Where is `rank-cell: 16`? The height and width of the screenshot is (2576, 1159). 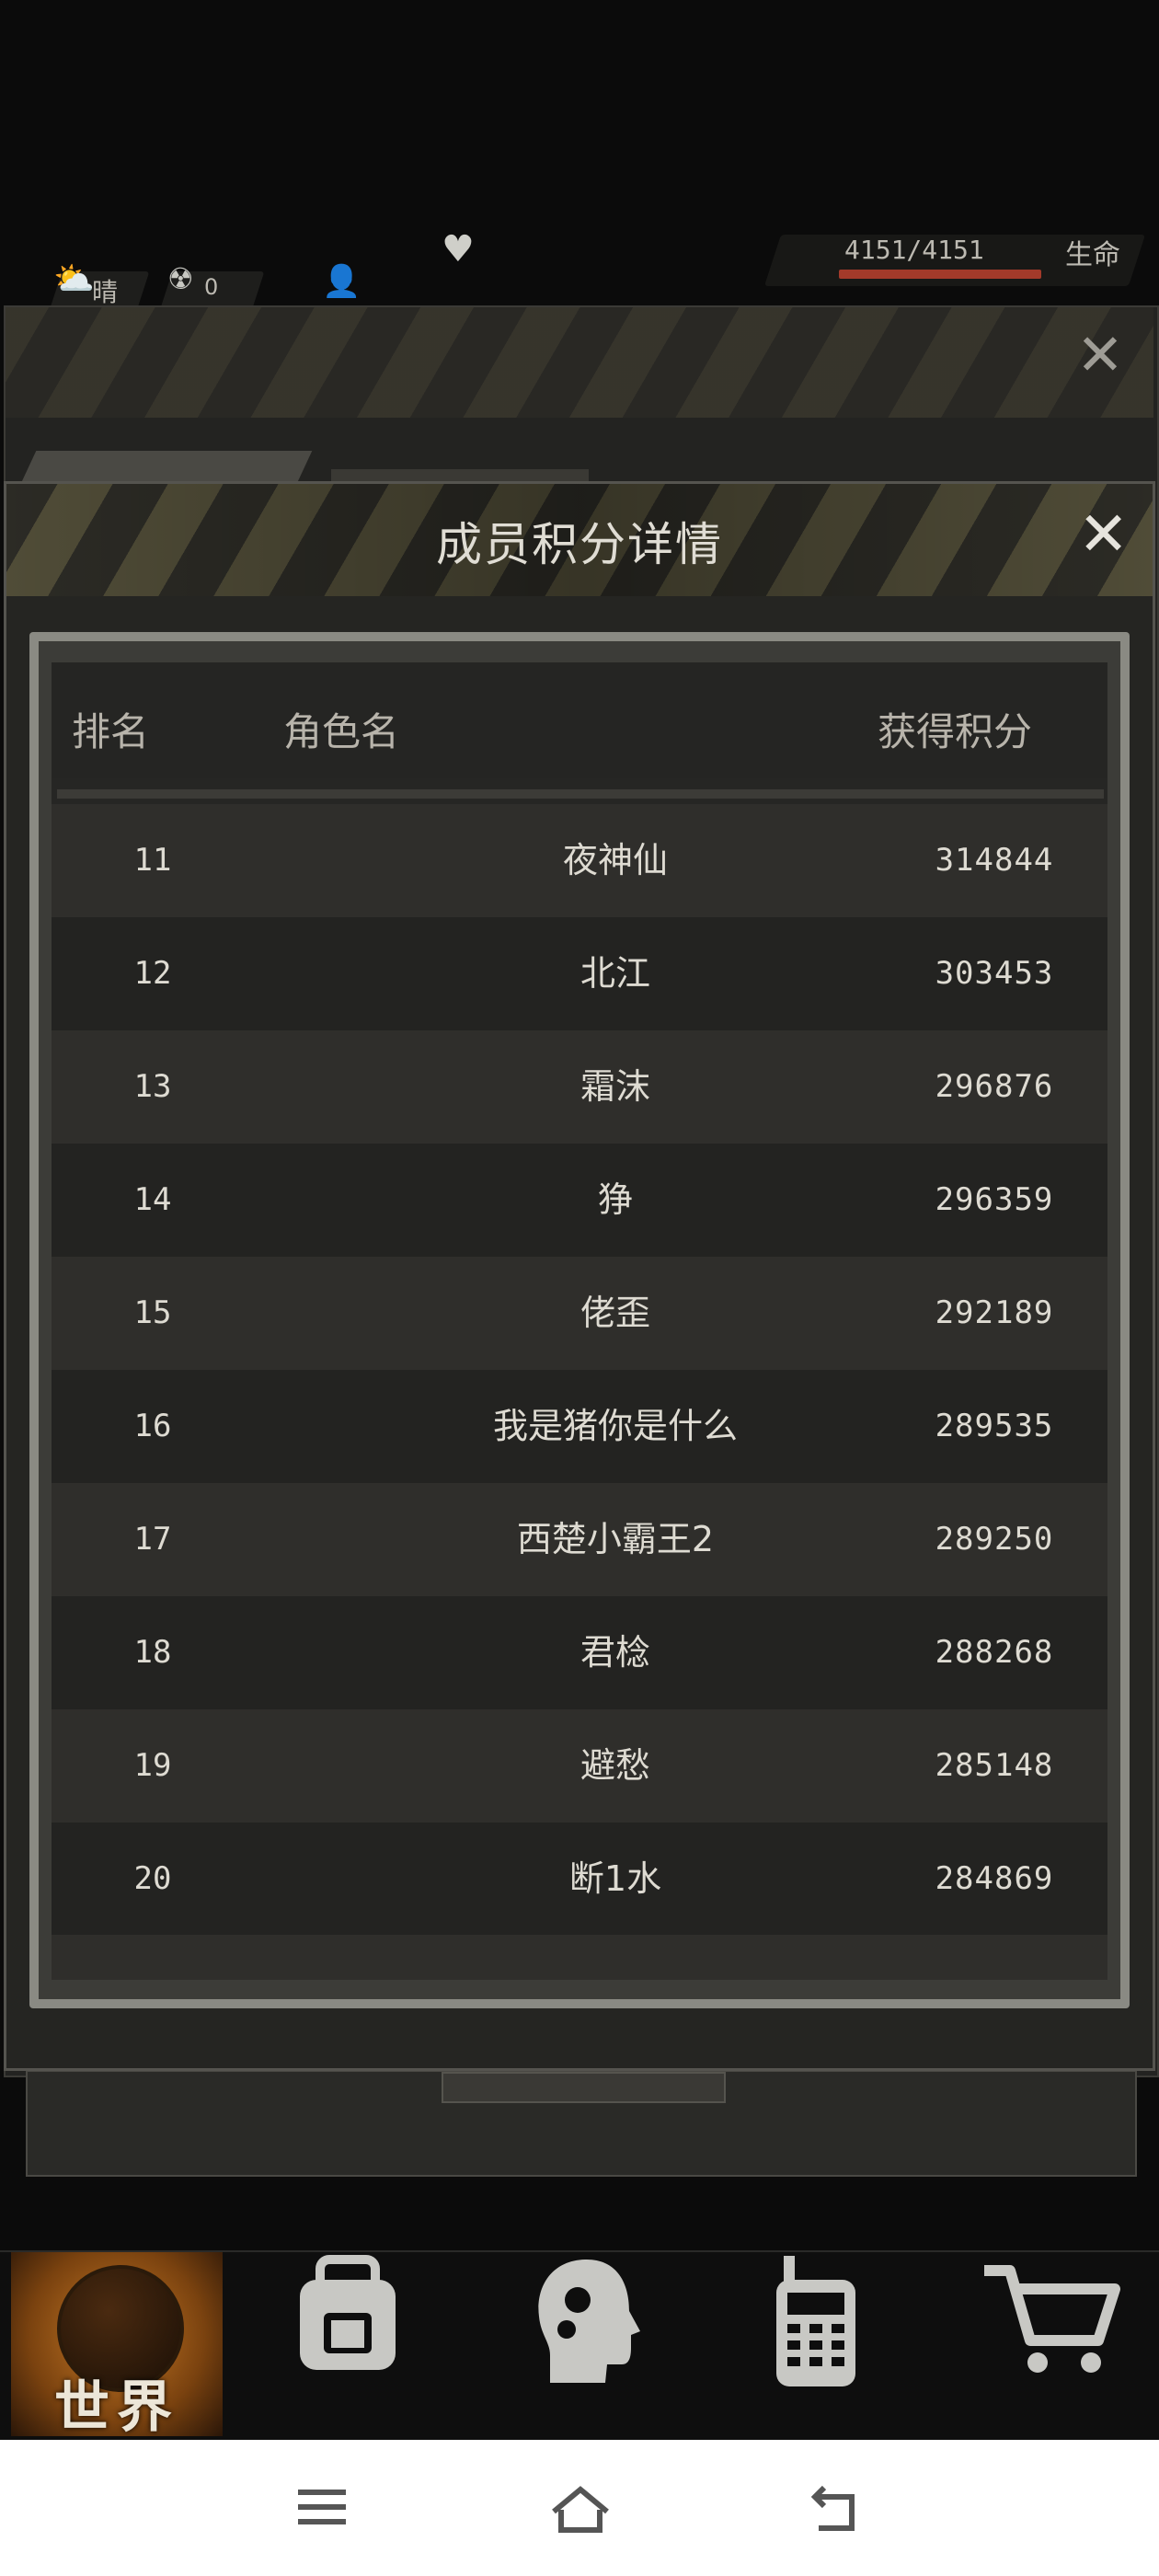 rank-cell: 16 is located at coordinates (152, 1426).